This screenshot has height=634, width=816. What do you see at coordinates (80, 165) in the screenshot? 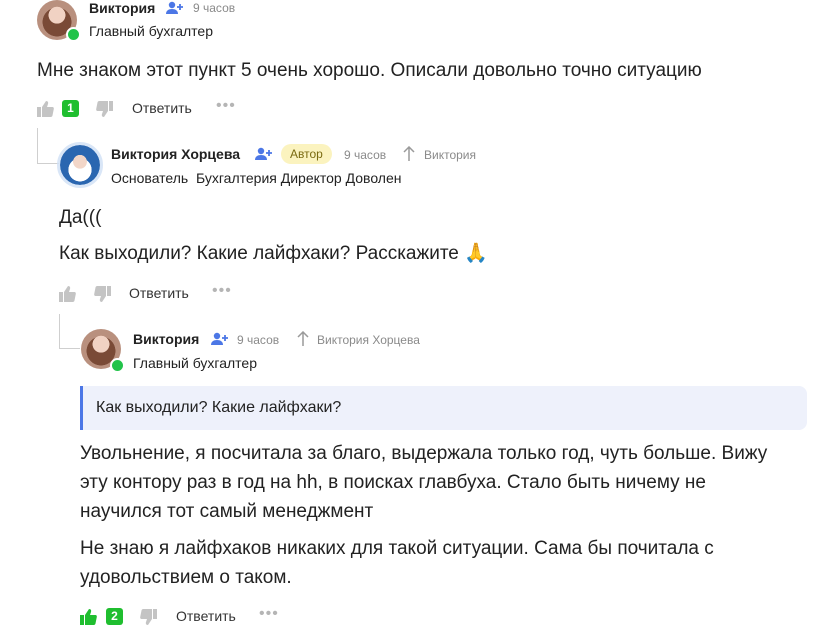
I see `avatar` at bounding box center [80, 165].